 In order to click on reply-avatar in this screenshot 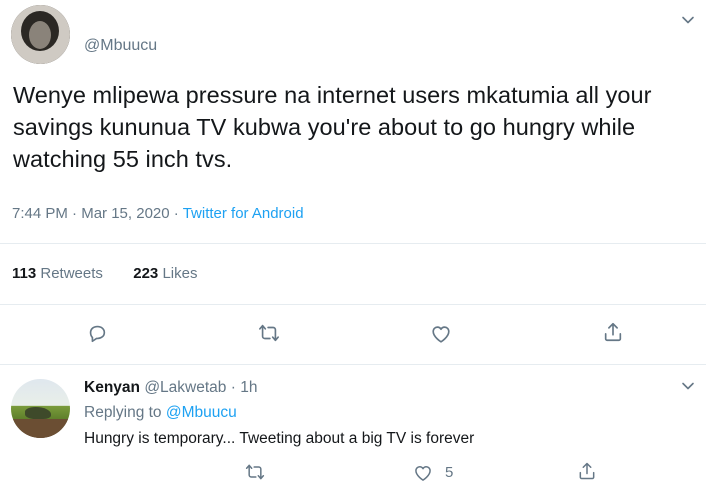, I will do `click(40, 408)`.